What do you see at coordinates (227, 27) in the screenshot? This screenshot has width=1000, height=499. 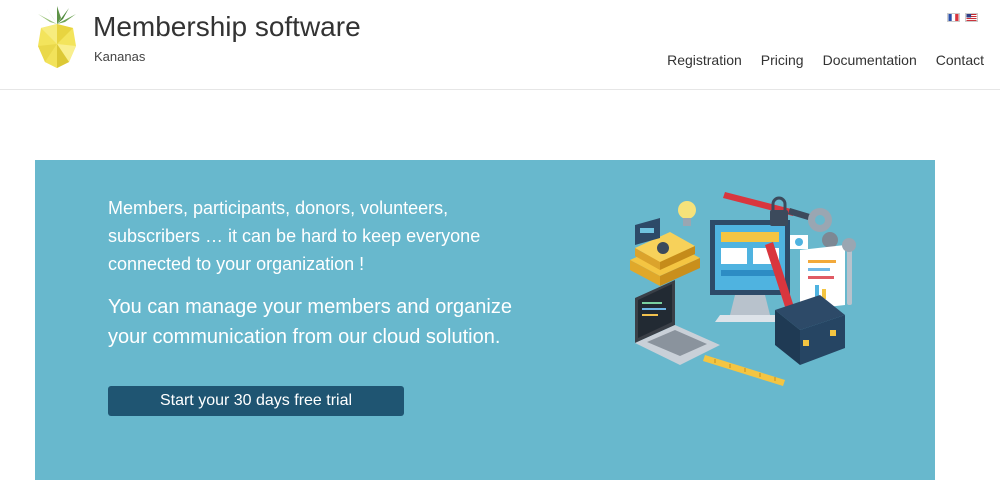 I see `site-title: Membership software` at bounding box center [227, 27].